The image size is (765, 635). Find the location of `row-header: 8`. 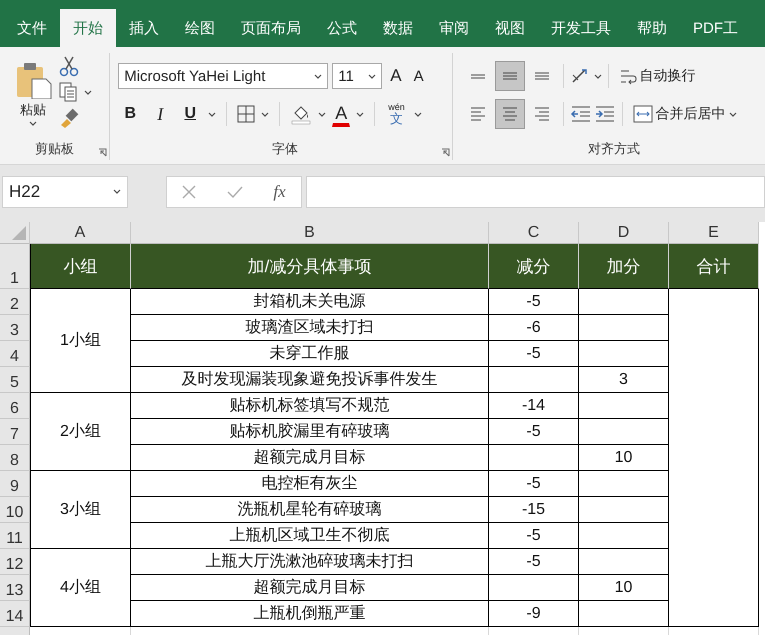

row-header: 8 is located at coordinates (15, 458).